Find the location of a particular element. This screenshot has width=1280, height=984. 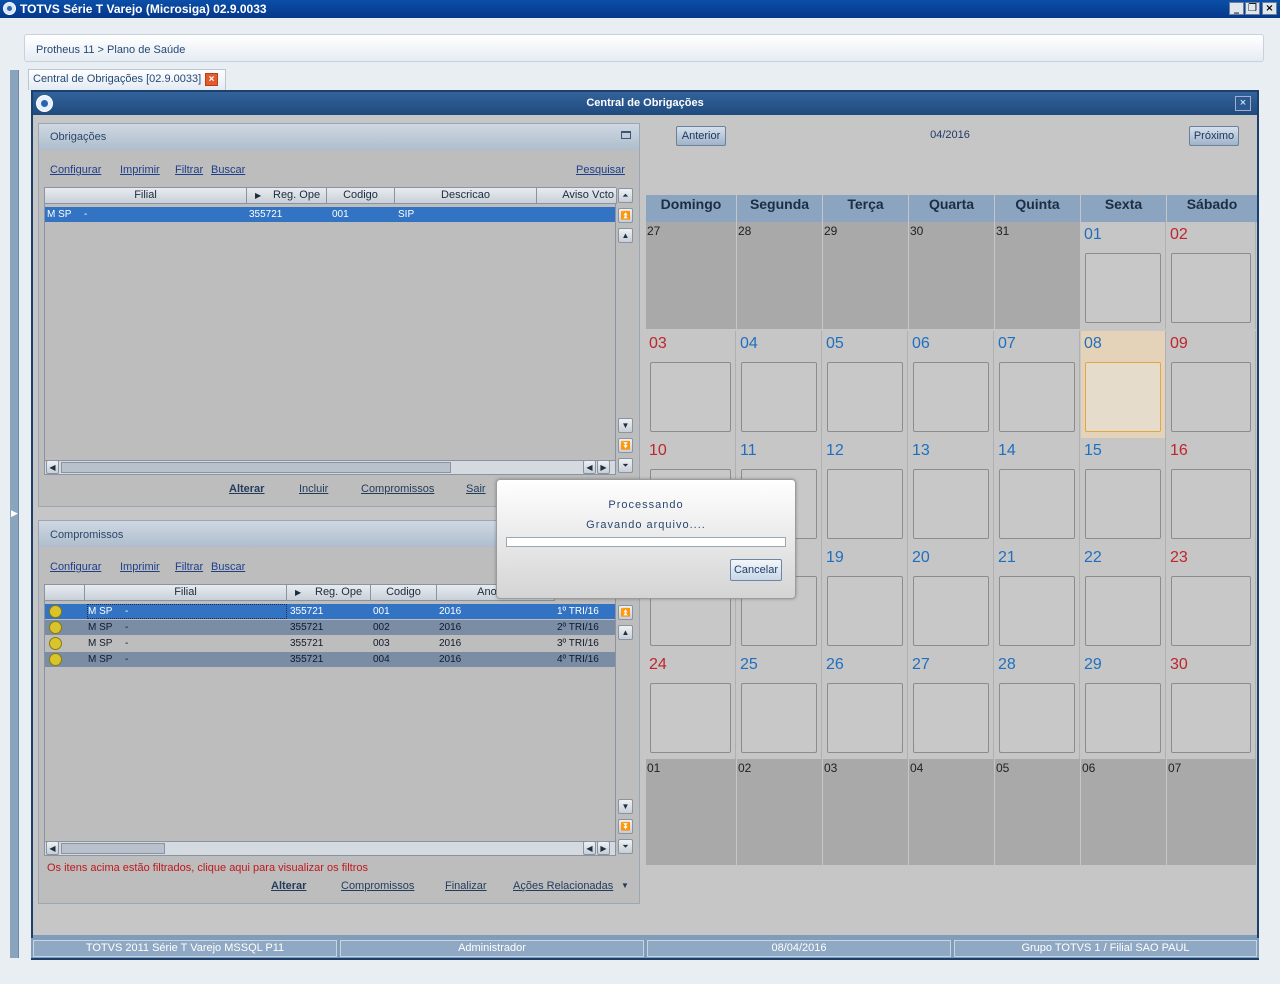

comp-finalizar-button: Finalizar is located at coordinates (466, 886).